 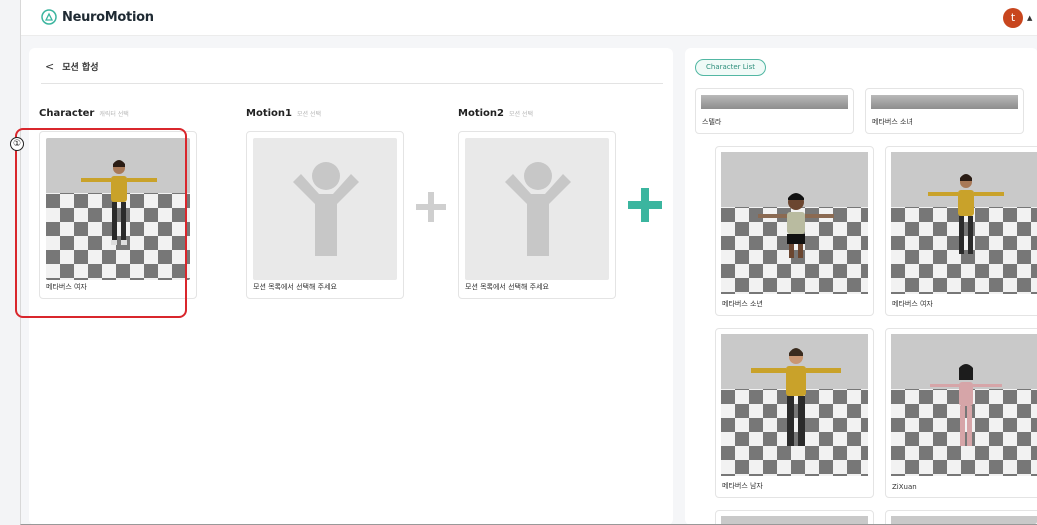 I want to click on character-label: 메타버스 남자, so click(x=742, y=486).